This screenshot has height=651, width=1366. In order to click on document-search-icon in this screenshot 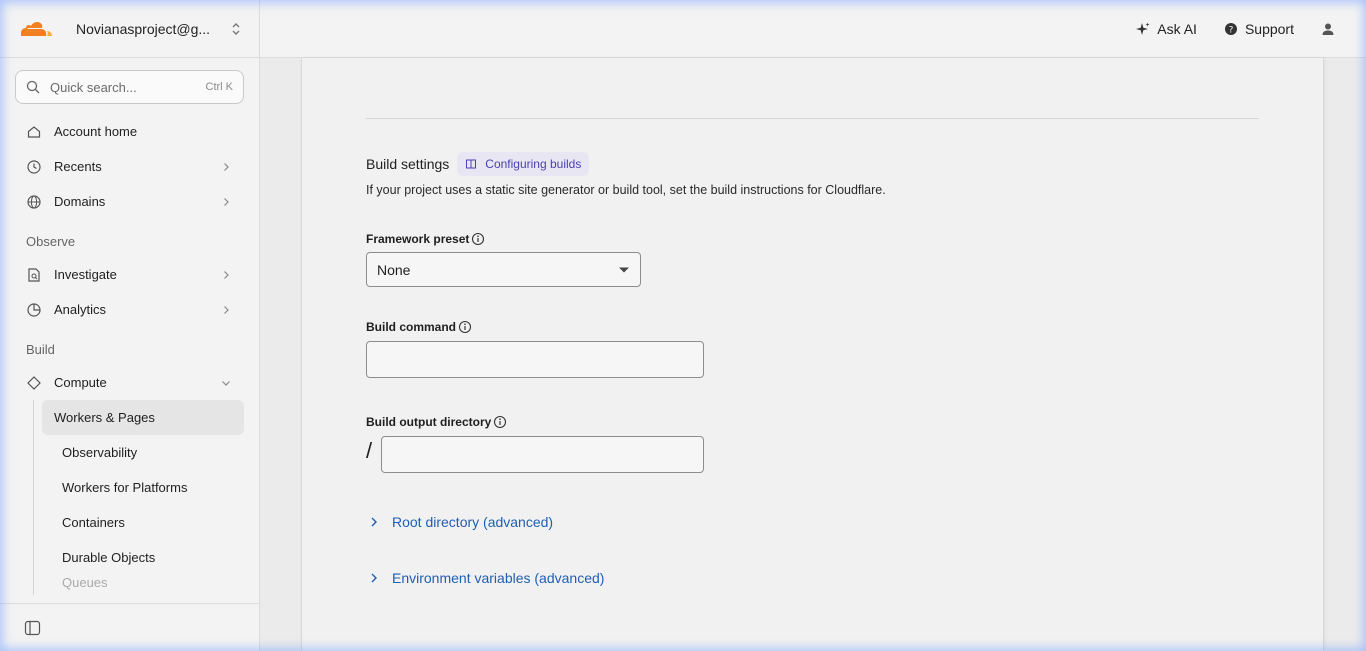, I will do `click(34, 275)`.